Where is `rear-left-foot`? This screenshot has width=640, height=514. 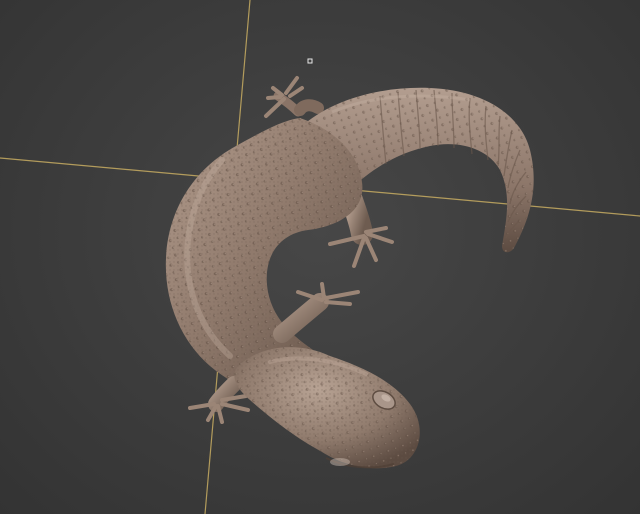 rear-left-foot is located at coordinates (294, 97).